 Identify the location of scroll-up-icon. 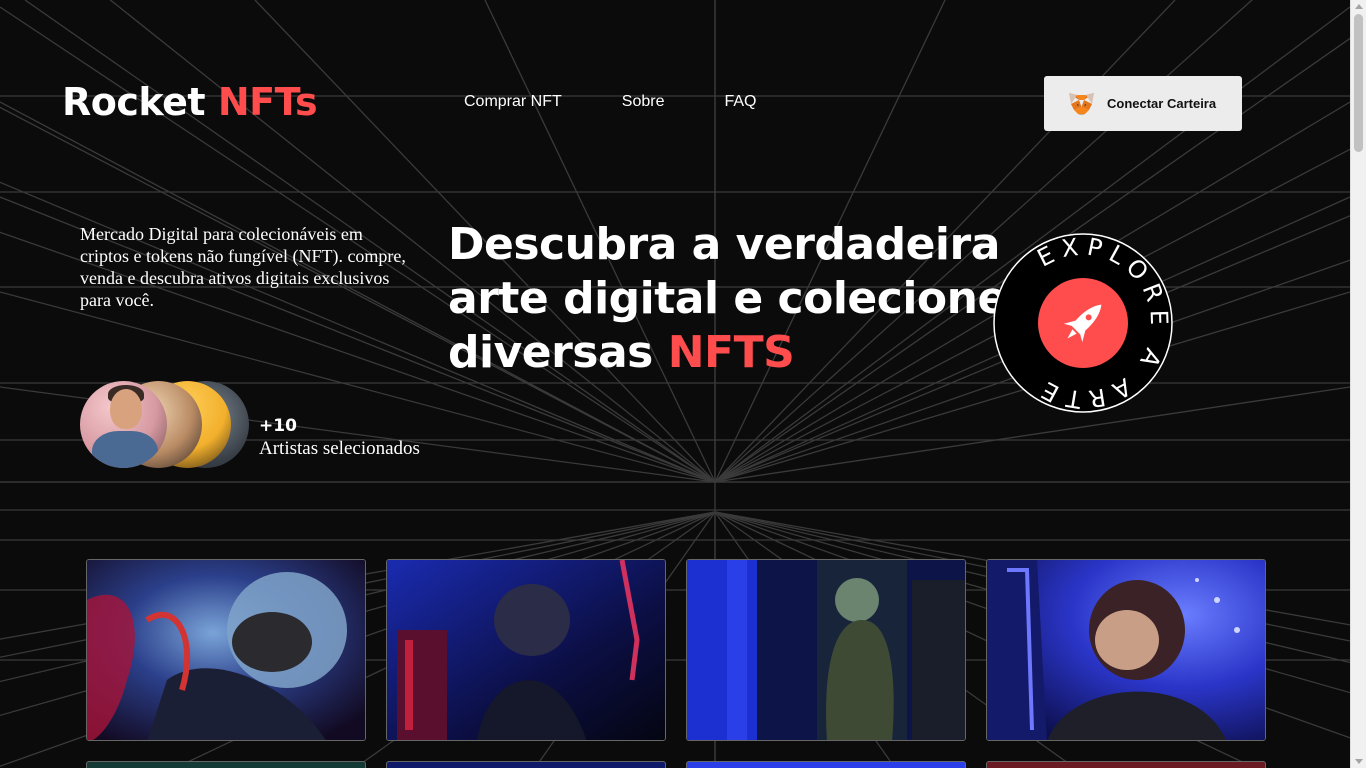
(1359, 6).